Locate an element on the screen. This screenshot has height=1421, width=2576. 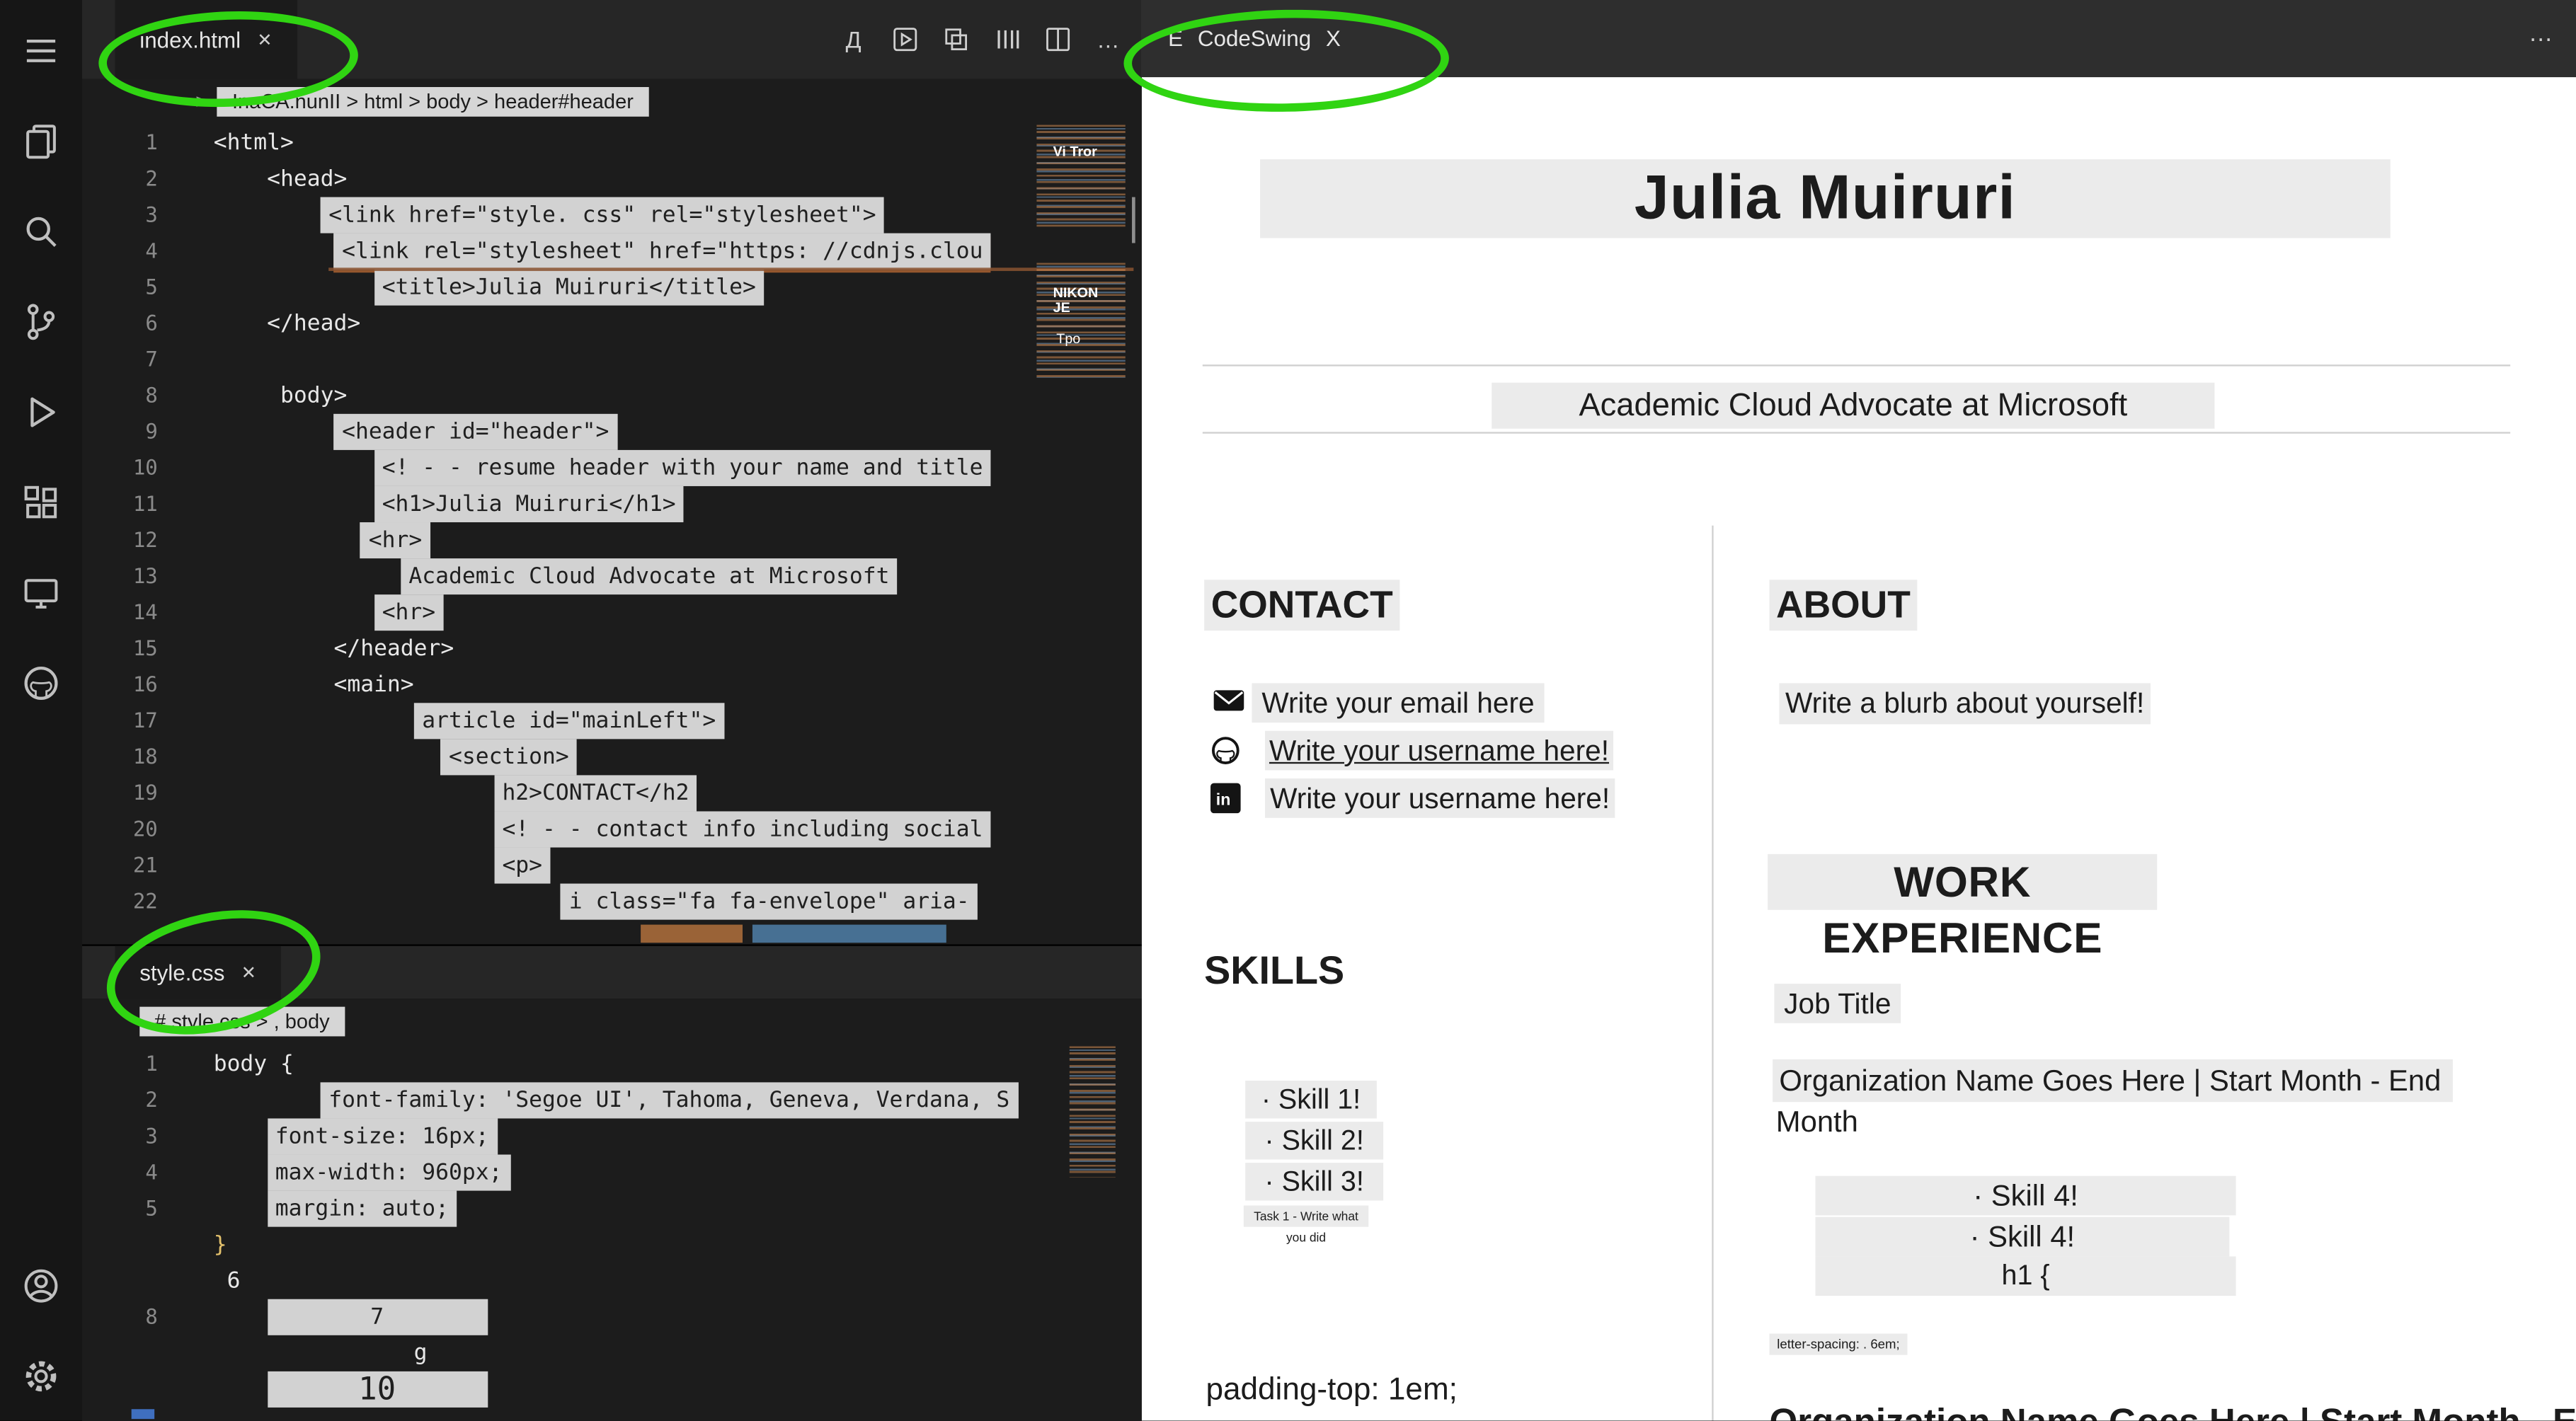
contact-linkedin-link: Write your username here! is located at coordinates (1440, 798).